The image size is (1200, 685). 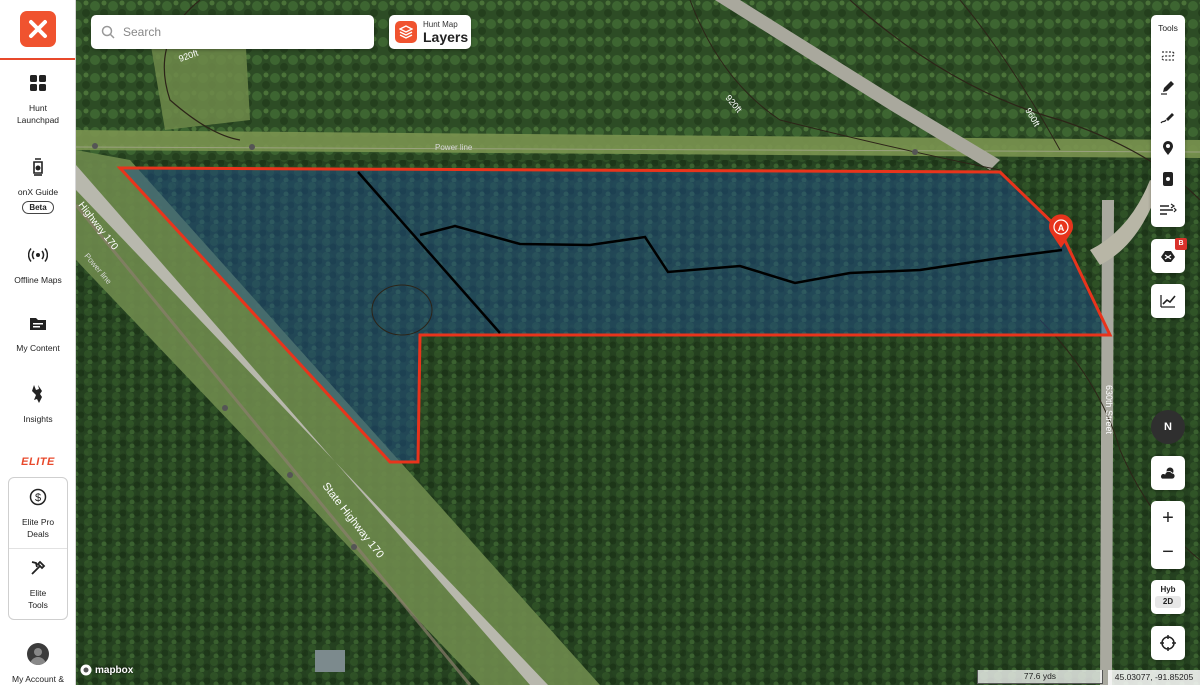 I want to click on x-logo-icon, so click(x=37, y=29).